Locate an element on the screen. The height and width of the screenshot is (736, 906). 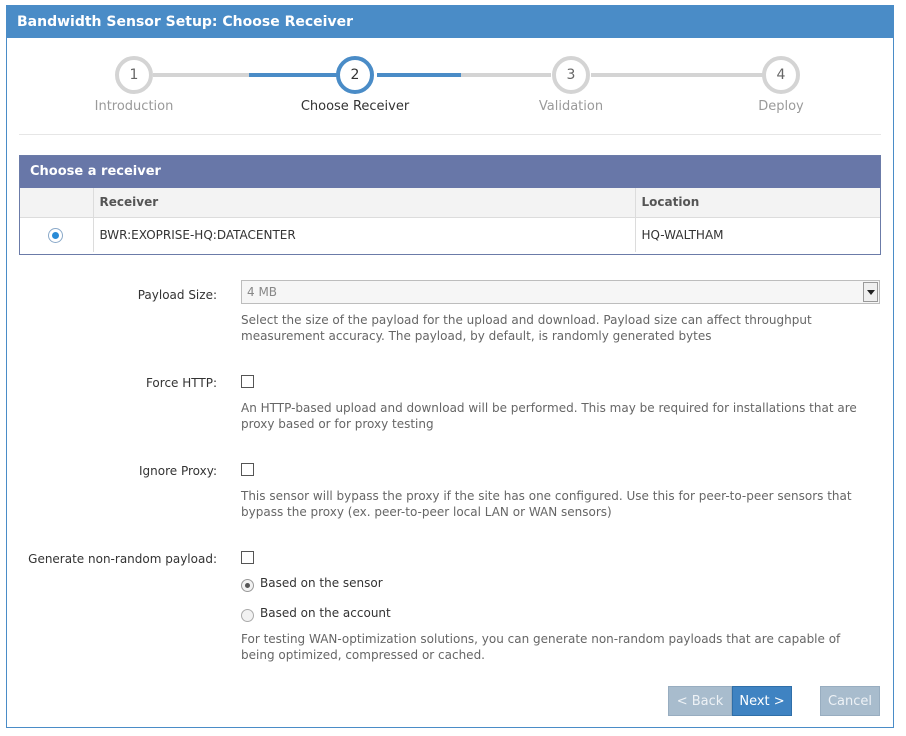
receiver-radio-selected is located at coordinates (55, 235).